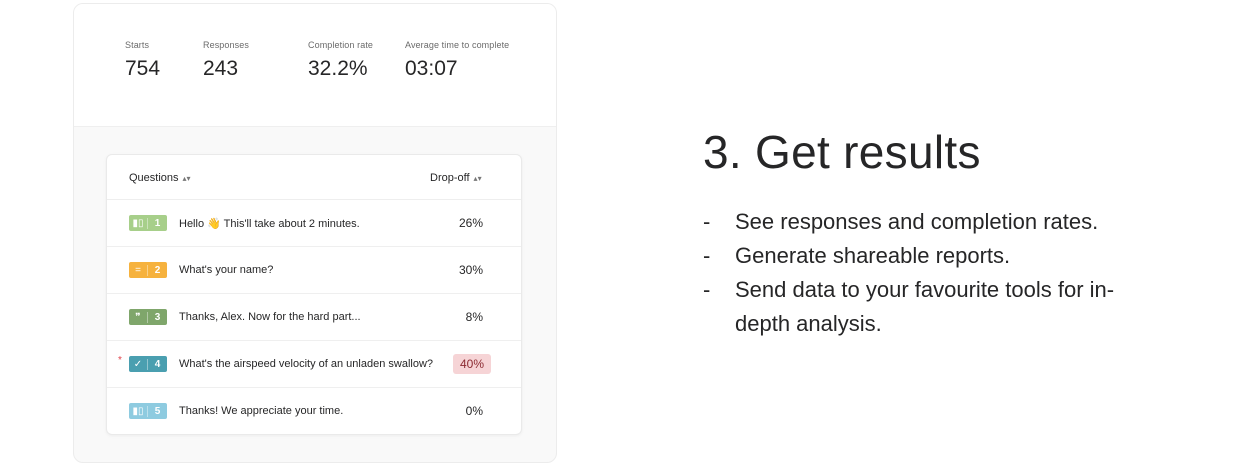 The height and width of the screenshot is (475, 1247). I want to click on questions-column-header: Questions ▴▾, so click(160, 178).